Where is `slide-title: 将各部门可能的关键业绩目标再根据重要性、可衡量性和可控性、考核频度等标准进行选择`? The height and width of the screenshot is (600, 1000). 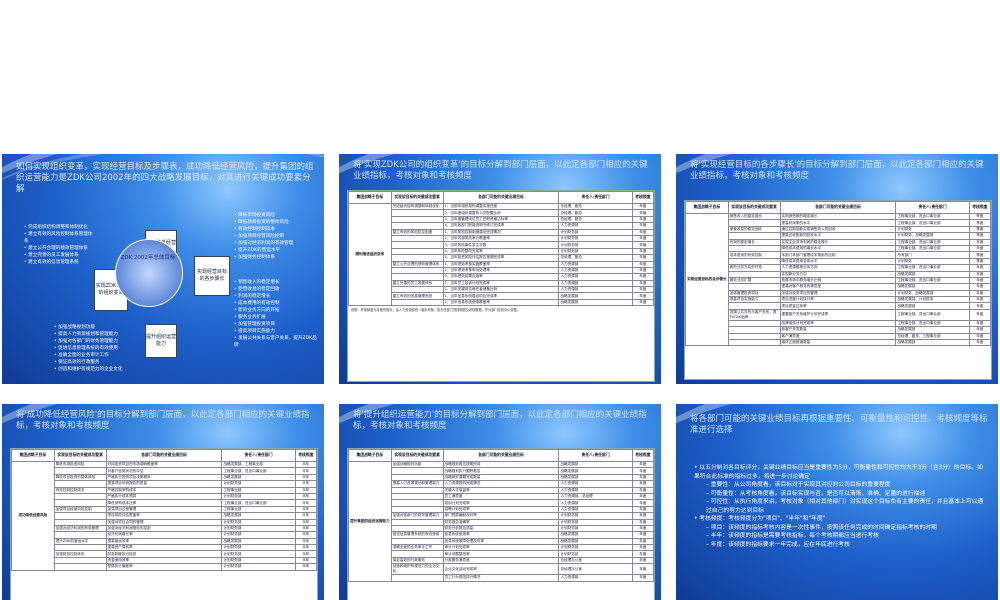 slide-title: 将各部门可能的关键业绩目标再根据重要性、可衡量性和可控性、考核频度等标准进行选择 is located at coordinates (839, 424).